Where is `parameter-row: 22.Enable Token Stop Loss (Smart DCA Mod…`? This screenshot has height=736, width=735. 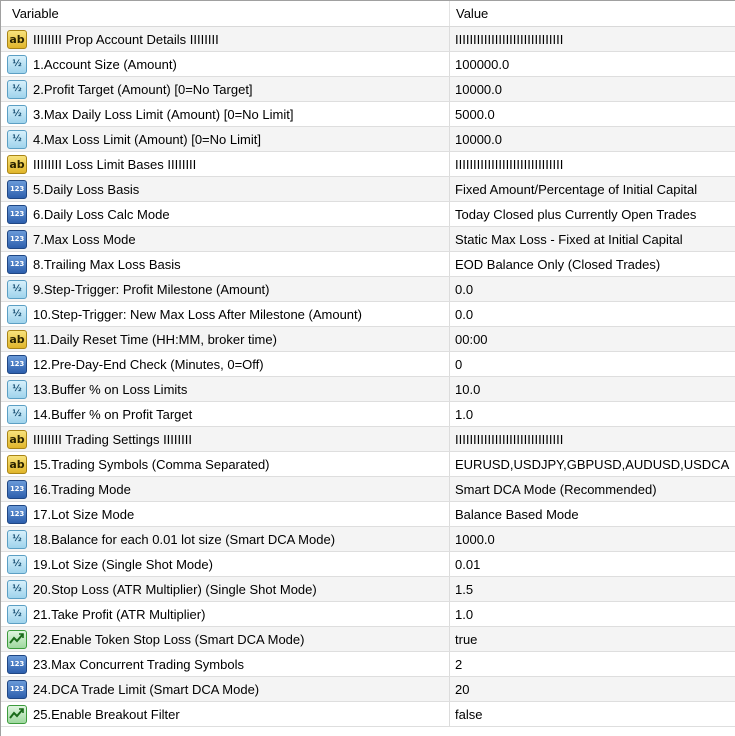 parameter-row: 22.Enable Token Stop Loss (Smart DCA Mod… is located at coordinates (368, 639).